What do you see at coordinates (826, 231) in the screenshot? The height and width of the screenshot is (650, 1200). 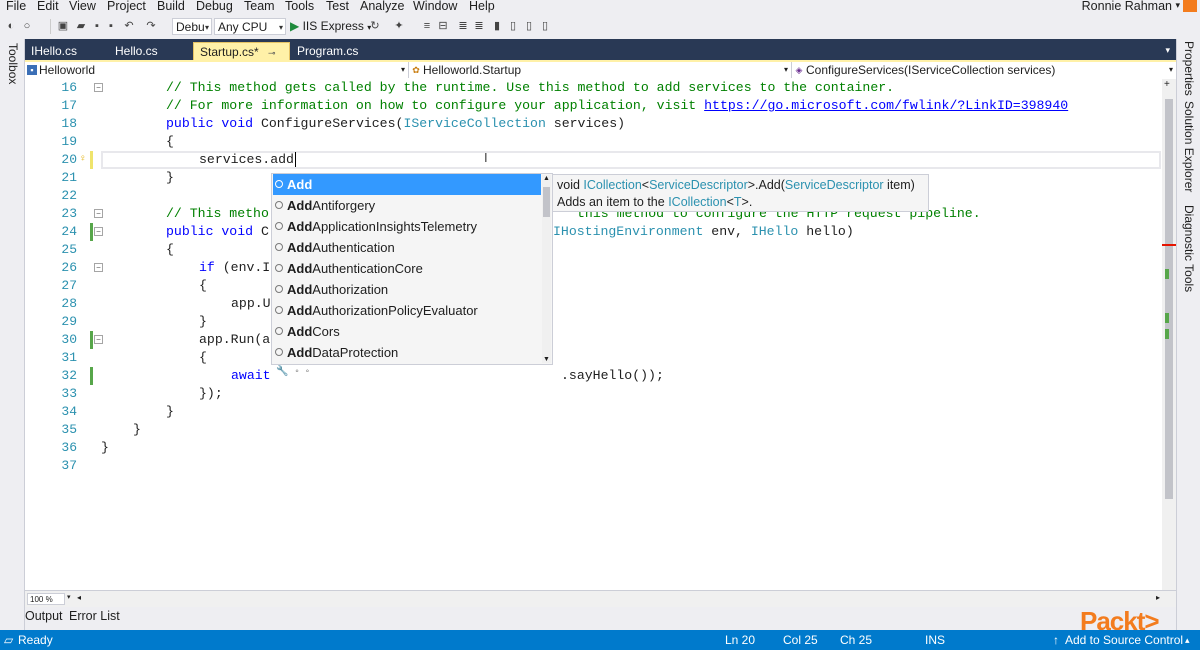 I see `param-text: hello)` at bounding box center [826, 231].